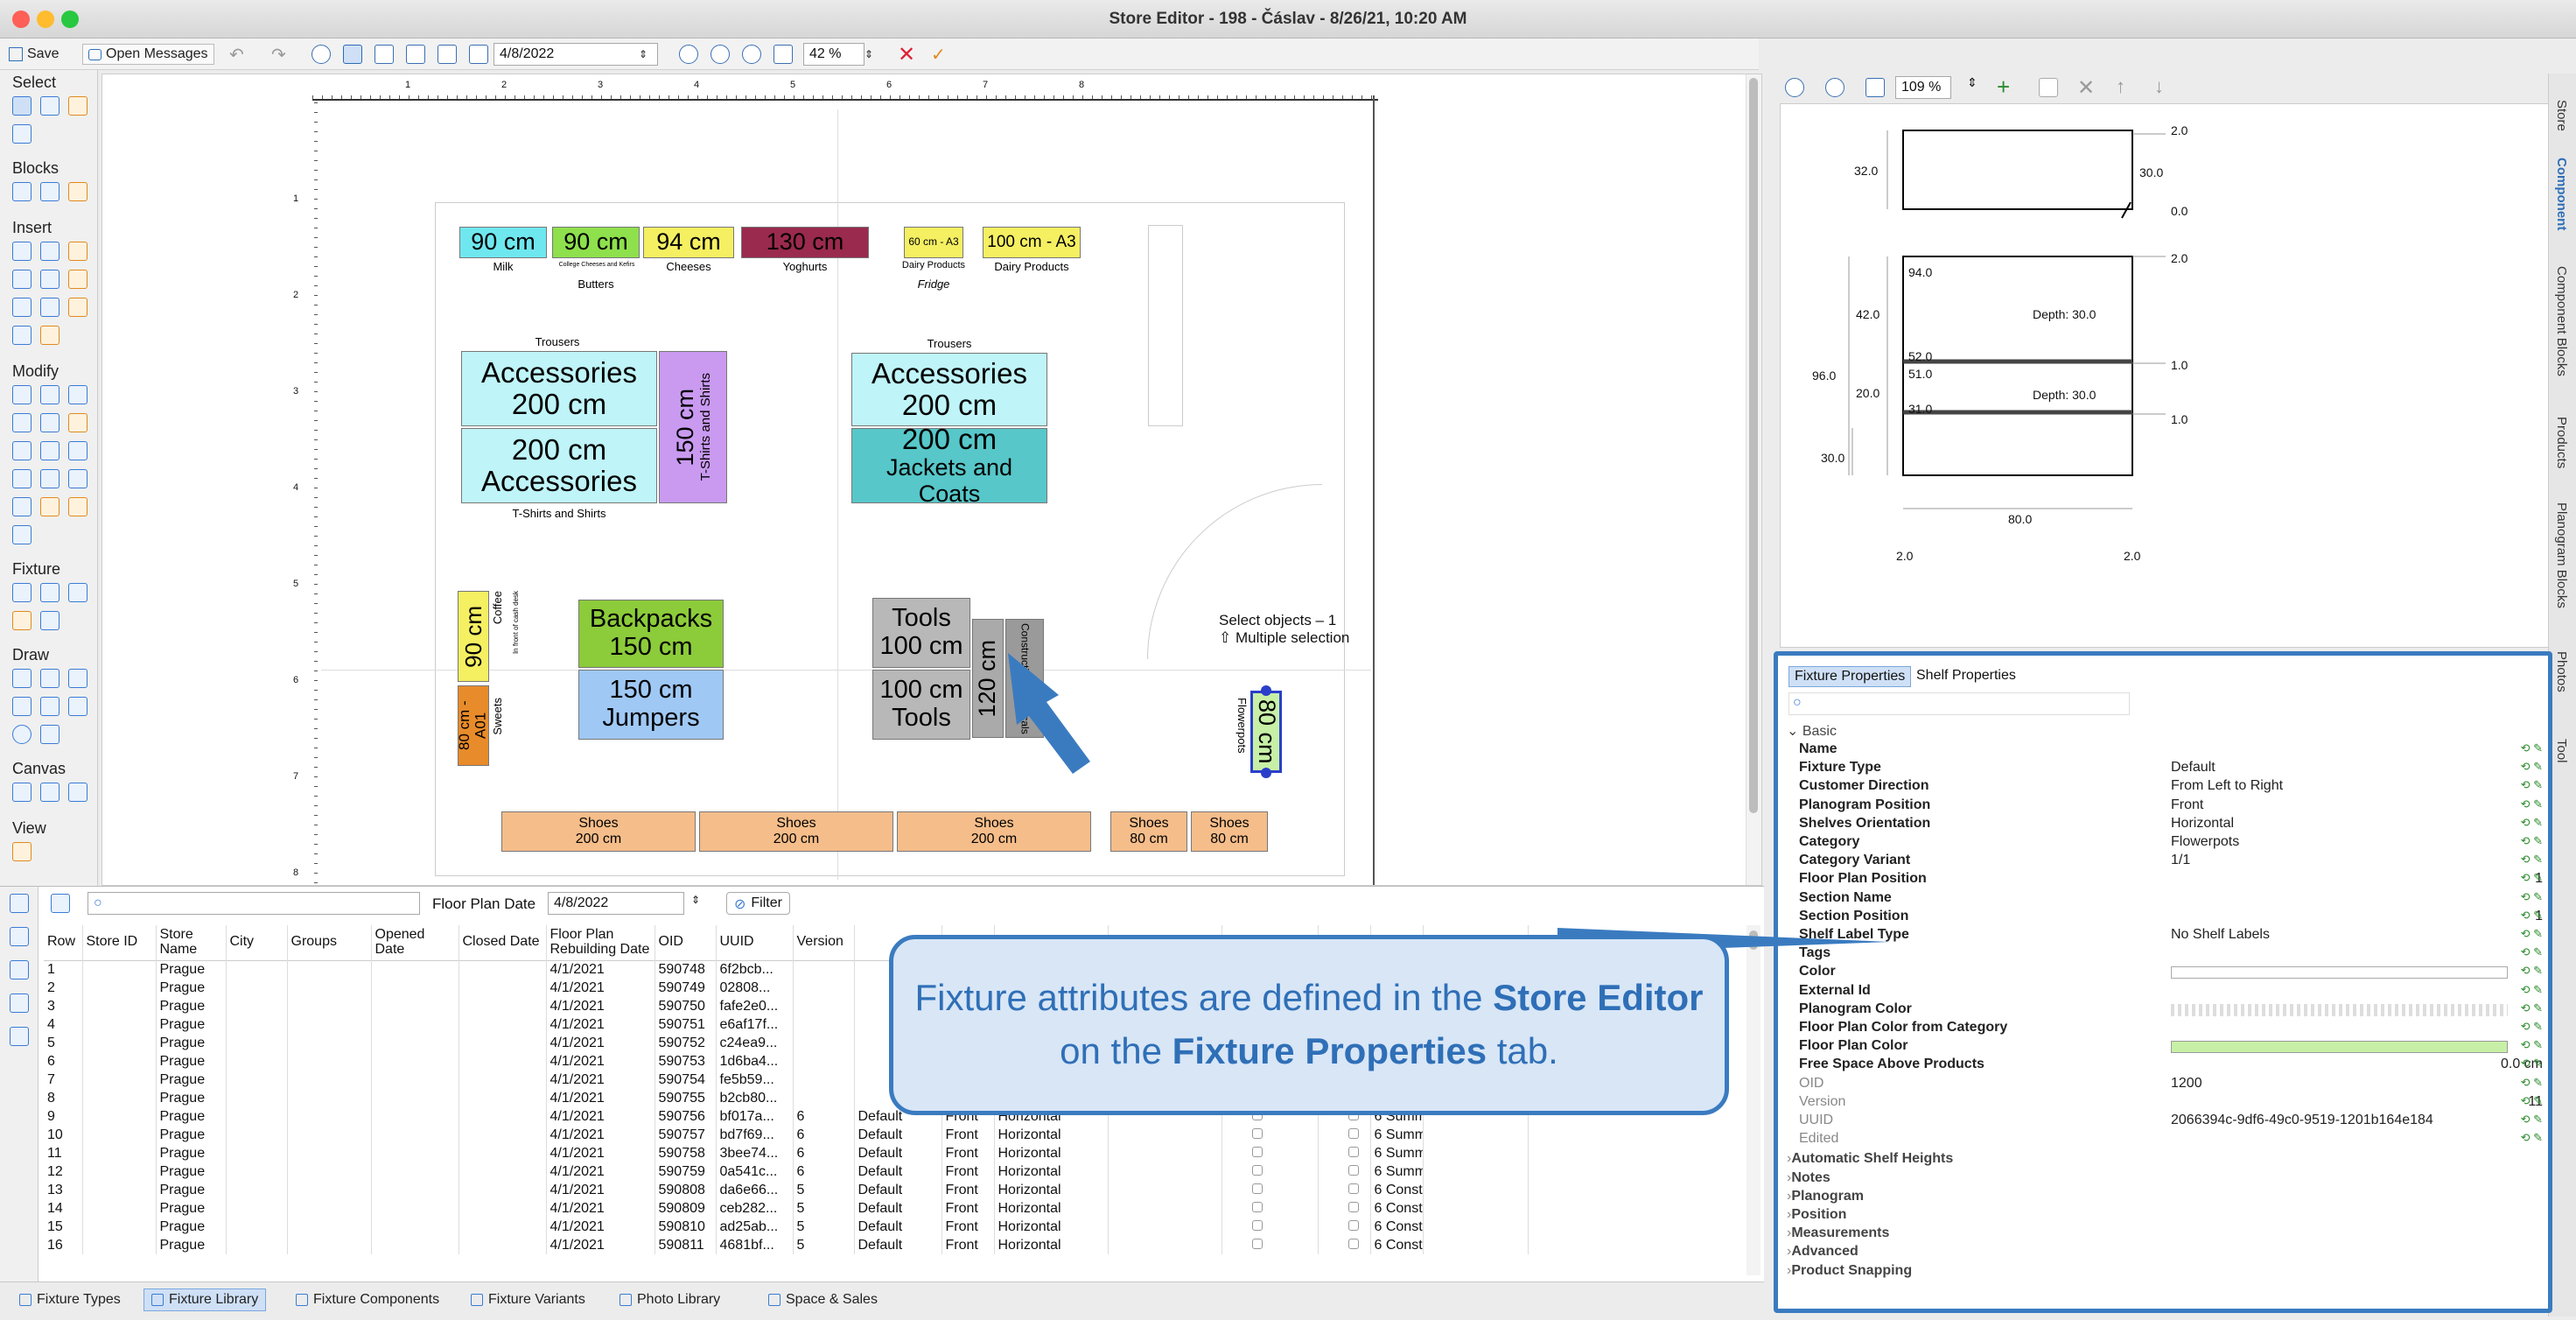  Describe the element at coordinates (22, 106) in the screenshot. I see `select-tool-icon` at that location.